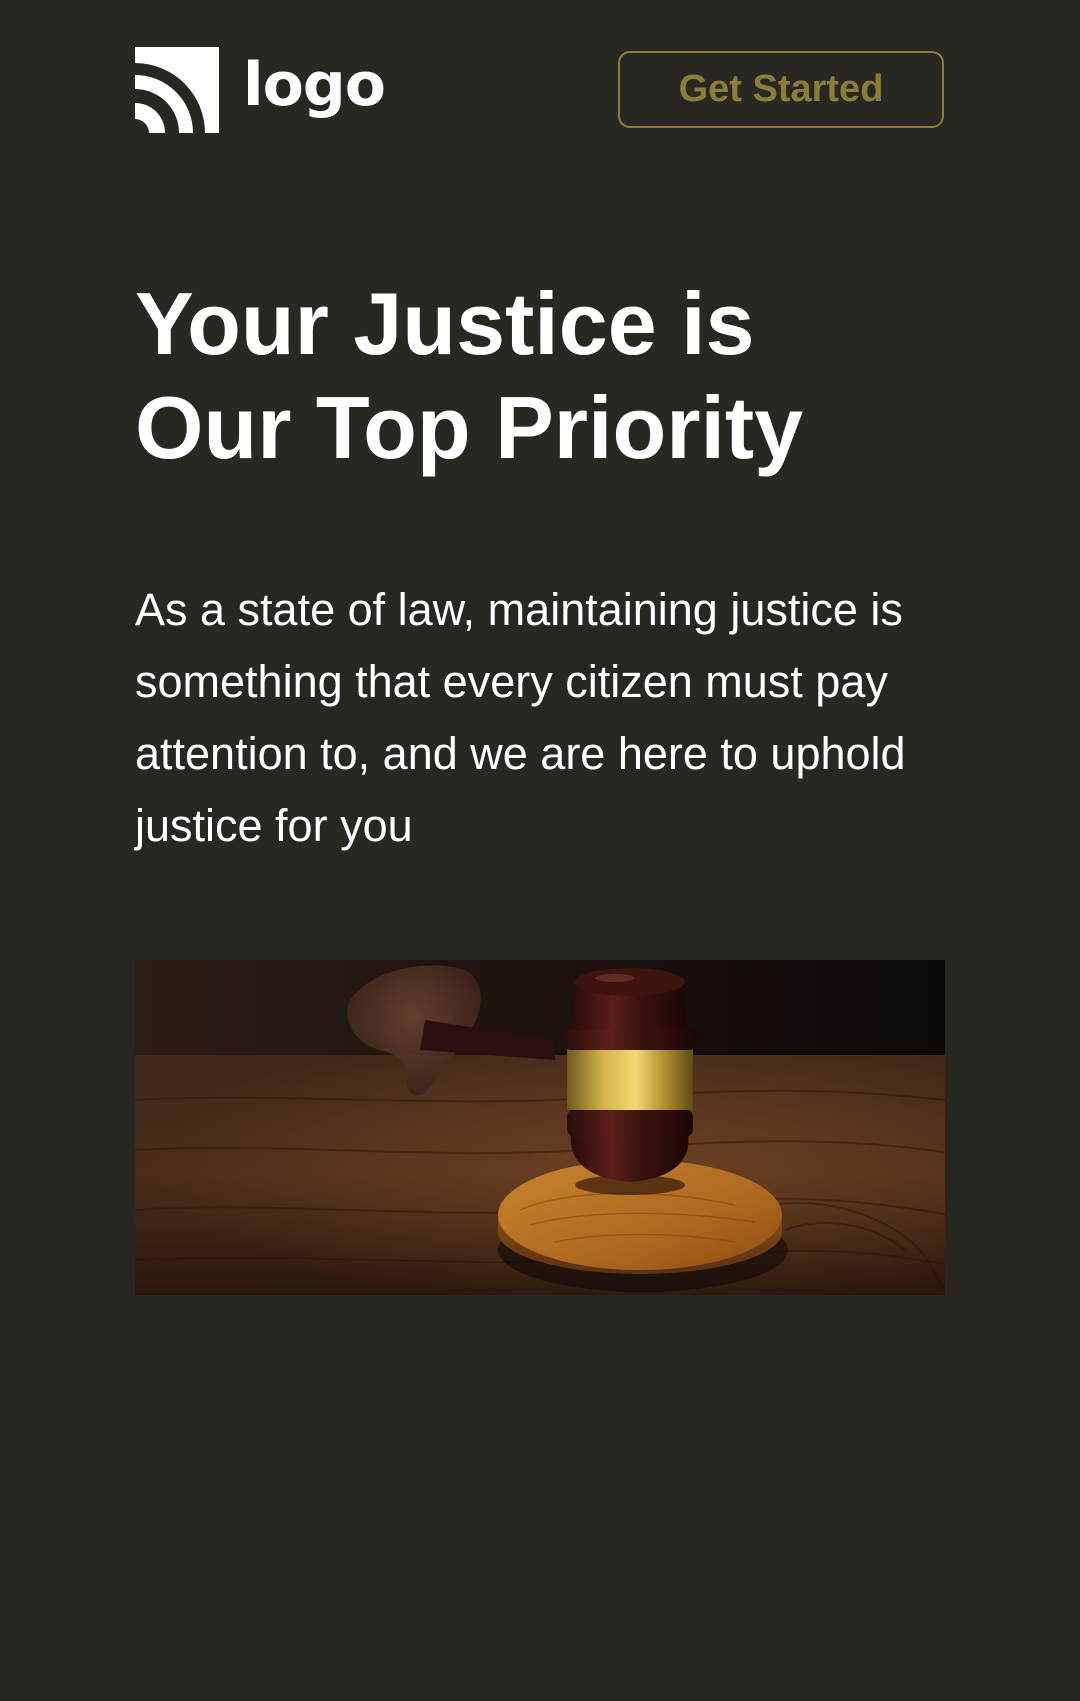  I want to click on logo-mark-icon, so click(177, 90).